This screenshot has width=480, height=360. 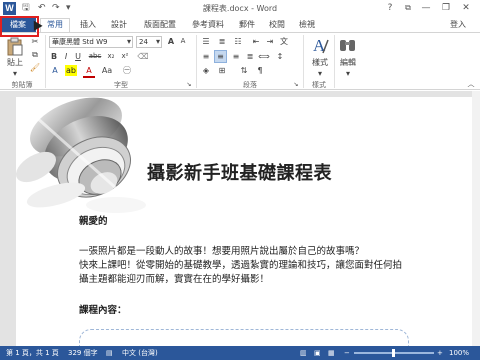 I want to click on bold-icon: B, so click(x=54, y=56).